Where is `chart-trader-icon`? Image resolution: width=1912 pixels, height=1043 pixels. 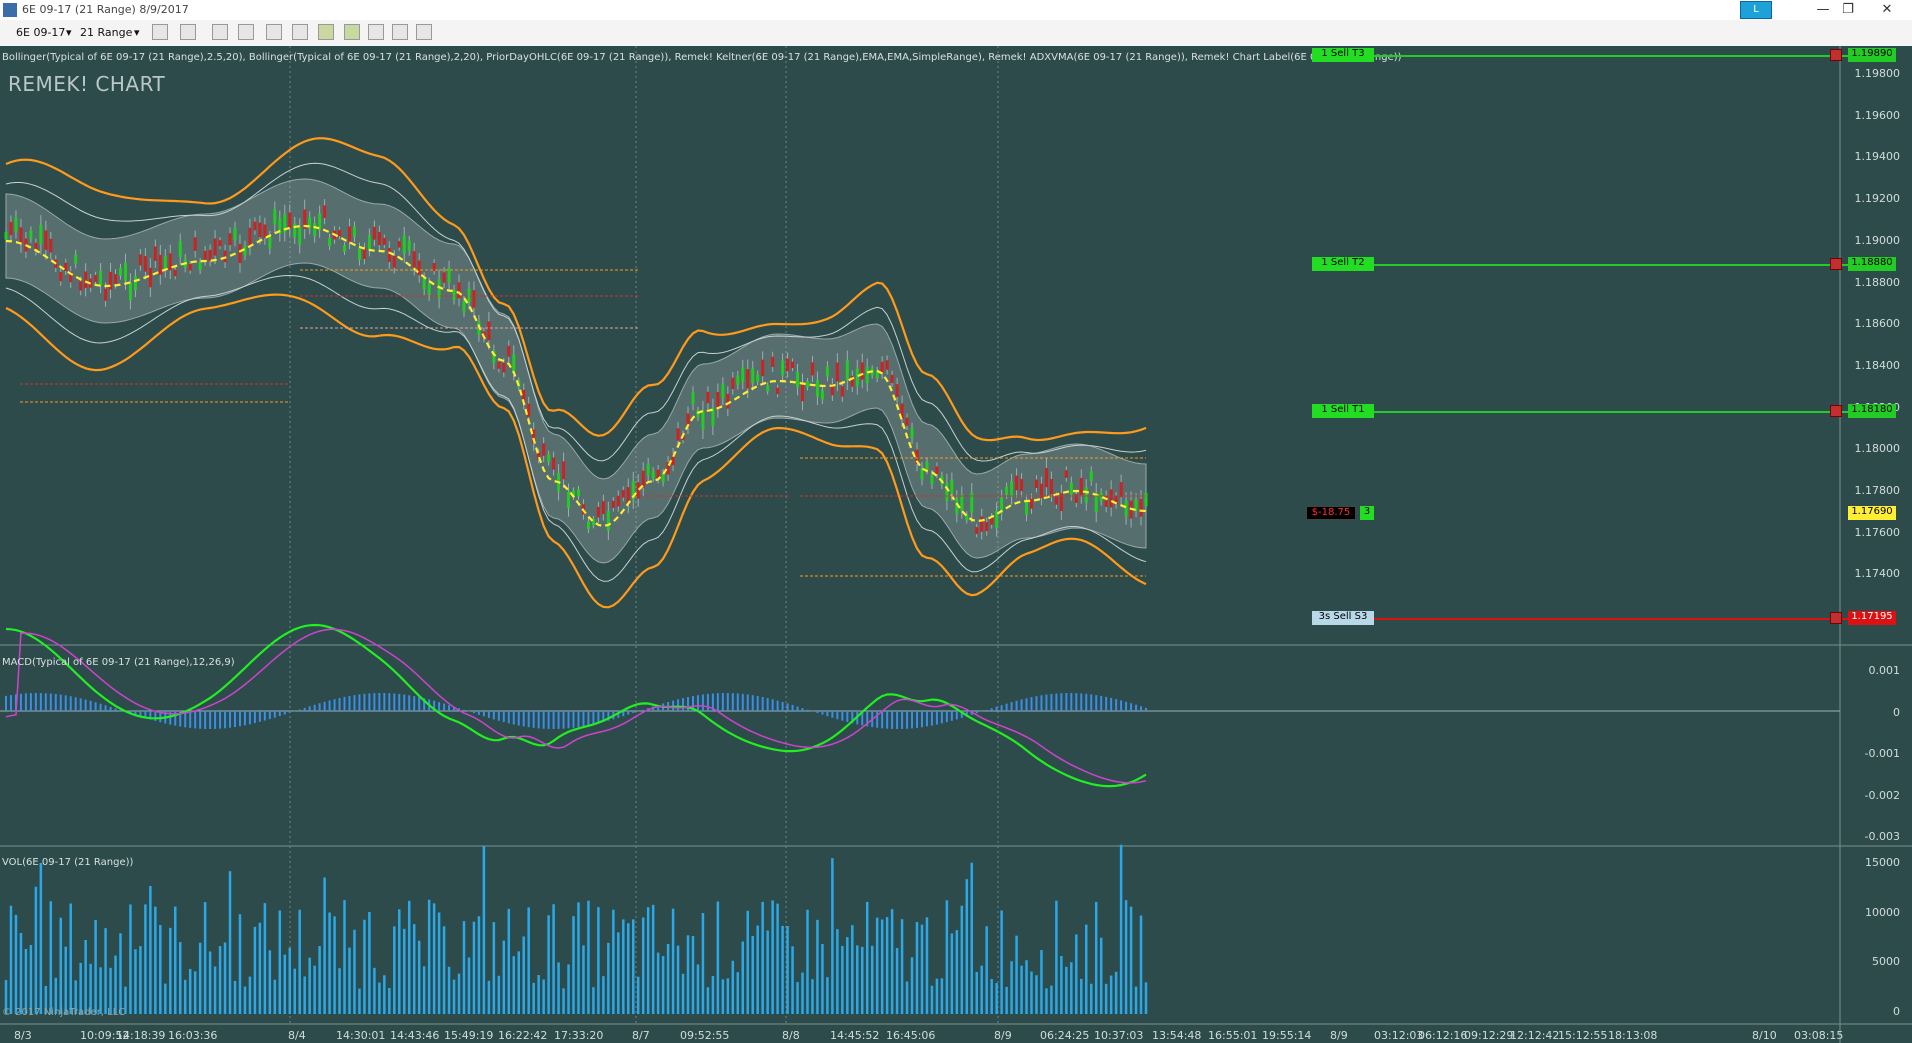 chart-trader-icon is located at coordinates (326, 32).